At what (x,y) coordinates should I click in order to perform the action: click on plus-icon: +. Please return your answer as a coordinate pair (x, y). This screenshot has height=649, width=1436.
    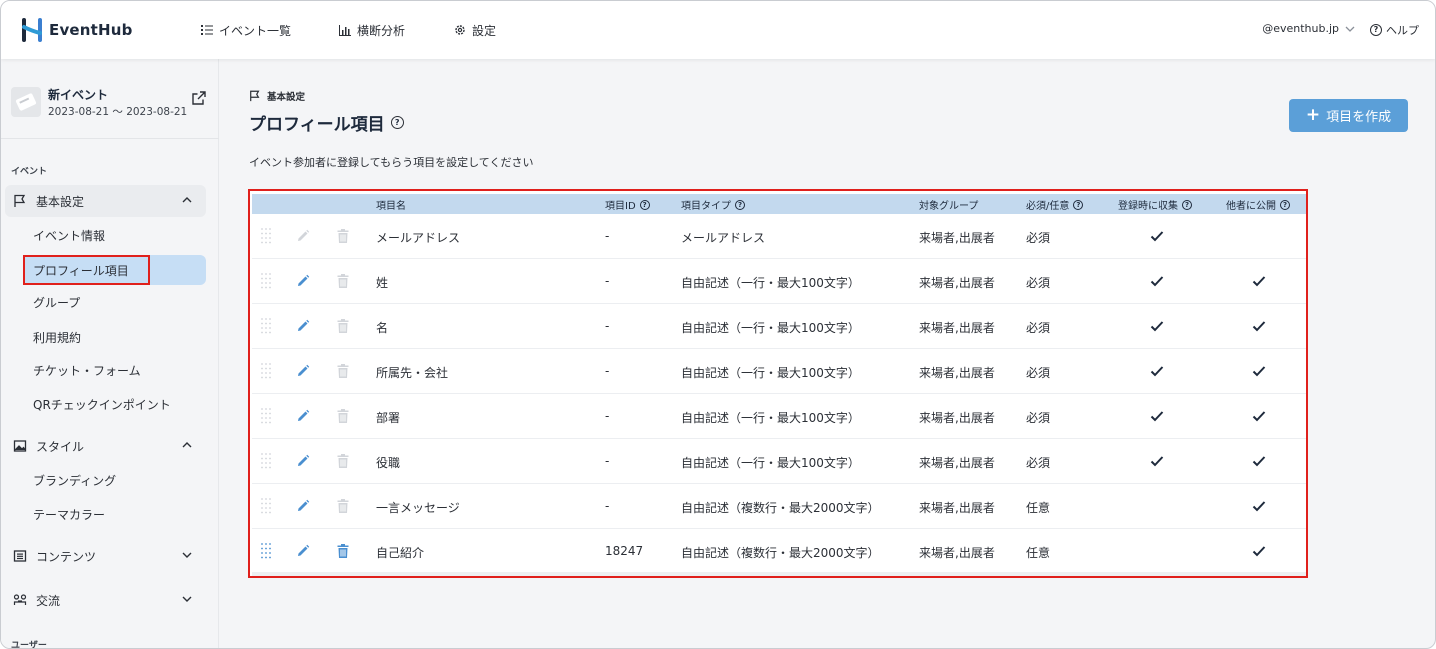
    Looking at the image, I should click on (1313, 115).